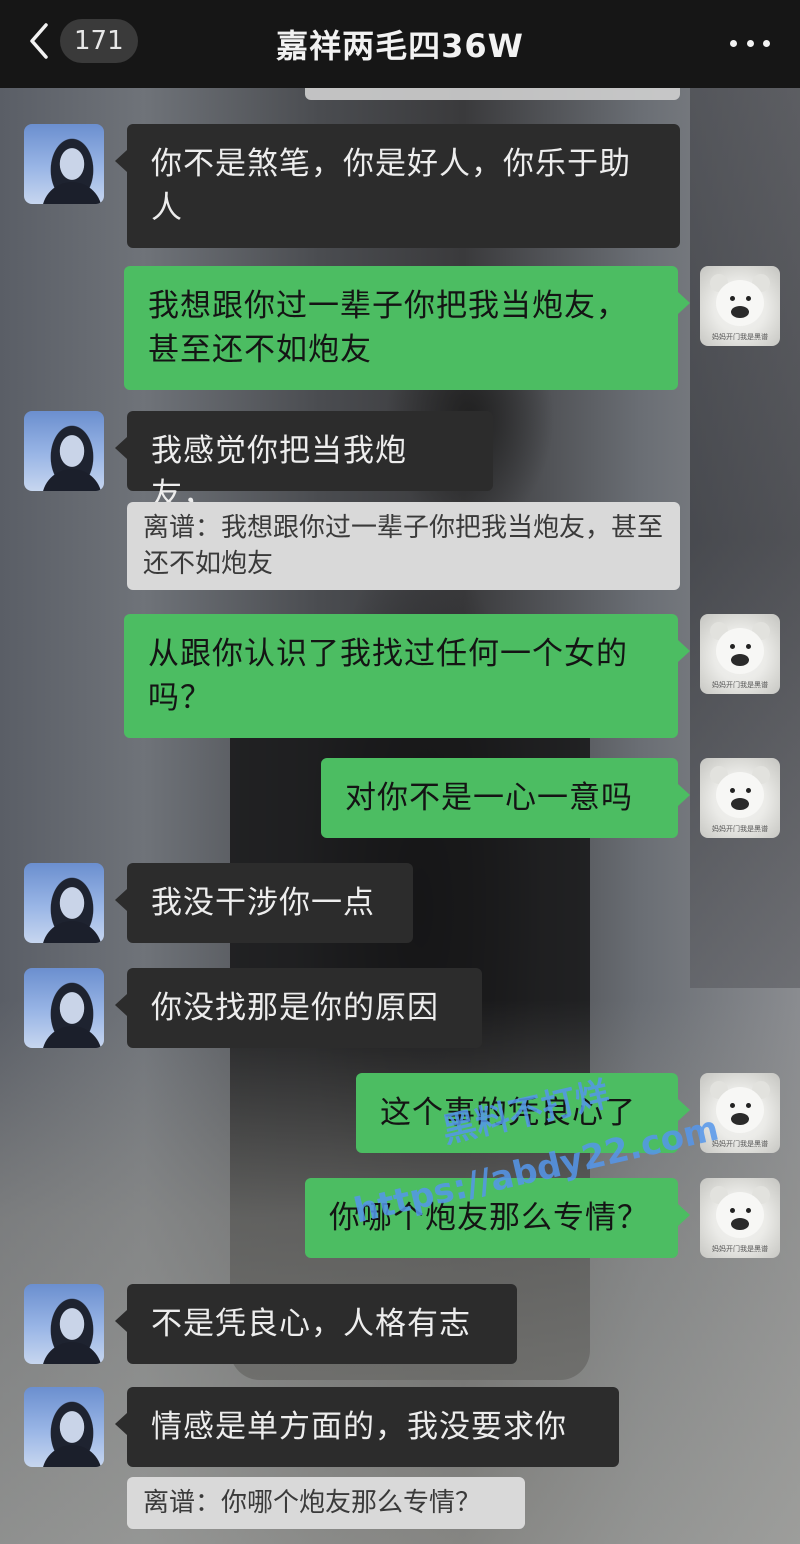 The width and height of the screenshot is (800, 1544). What do you see at coordinates (397, 186) in the screenshot?
I see `incoming-message-bubble: 你不是煞笔，你是好人，你乐于助人` at bounding box center [397, 186].